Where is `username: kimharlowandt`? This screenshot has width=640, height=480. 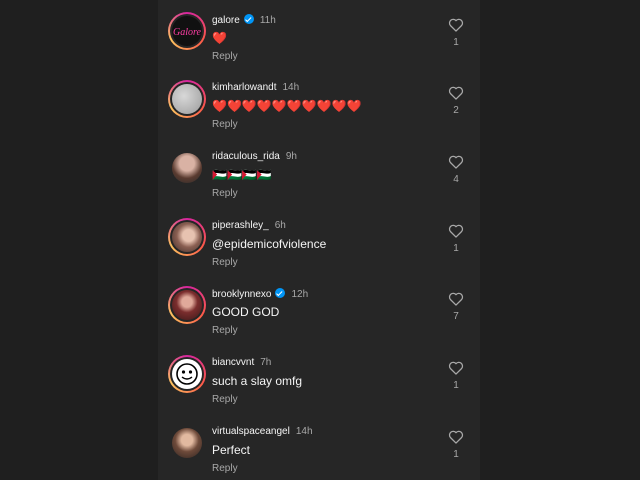 username: kimharlowandt is located at coordinates (244, 87).